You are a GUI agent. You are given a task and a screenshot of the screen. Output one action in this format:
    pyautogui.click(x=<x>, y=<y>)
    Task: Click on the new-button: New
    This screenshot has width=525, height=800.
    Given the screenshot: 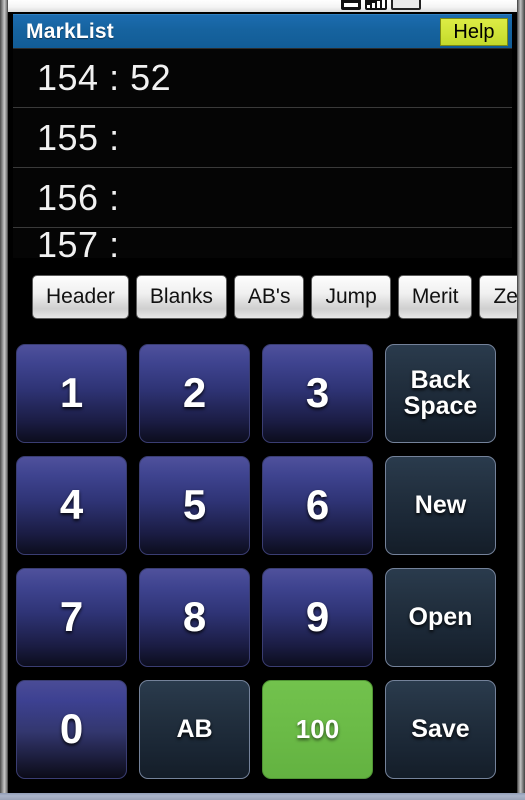 What is the action you would take?
    pyautogui.click(x=440, y=505)
    